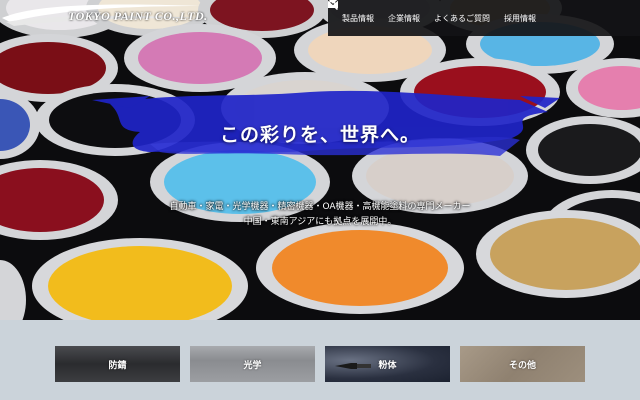 The image size is (640, 400). Describe the element at coordinates (353, 366) in the screenshot. I see `spray-gun-icon` at that location.